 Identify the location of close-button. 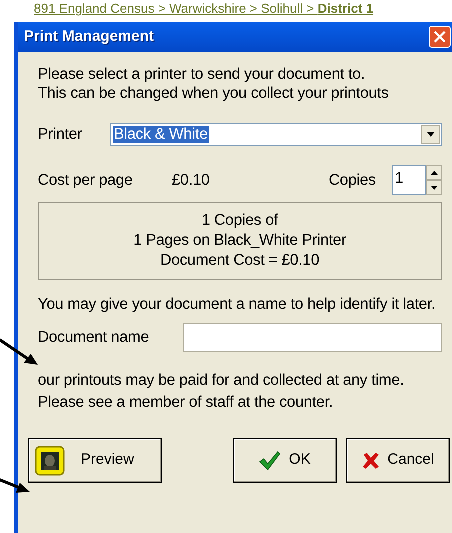
(440, 37).